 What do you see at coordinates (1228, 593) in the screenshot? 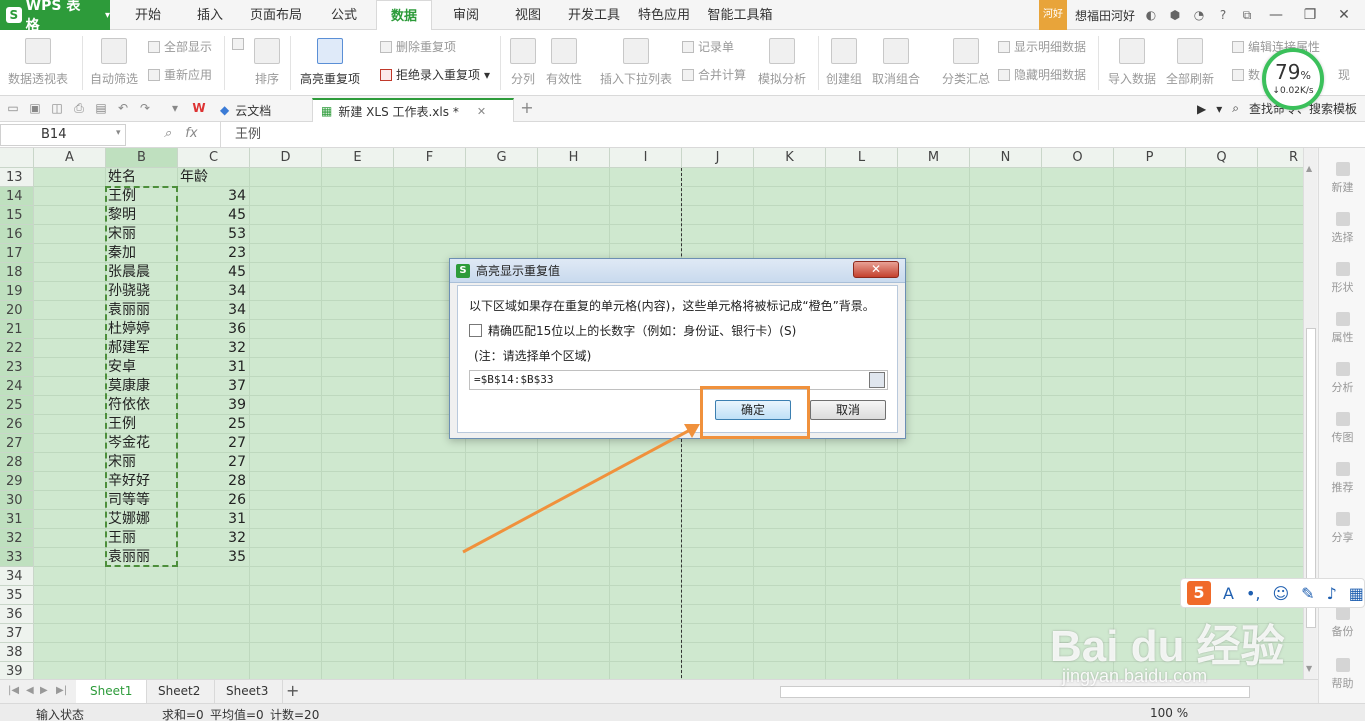
I see `text-icon: A` at bounding box center [1228, 593].